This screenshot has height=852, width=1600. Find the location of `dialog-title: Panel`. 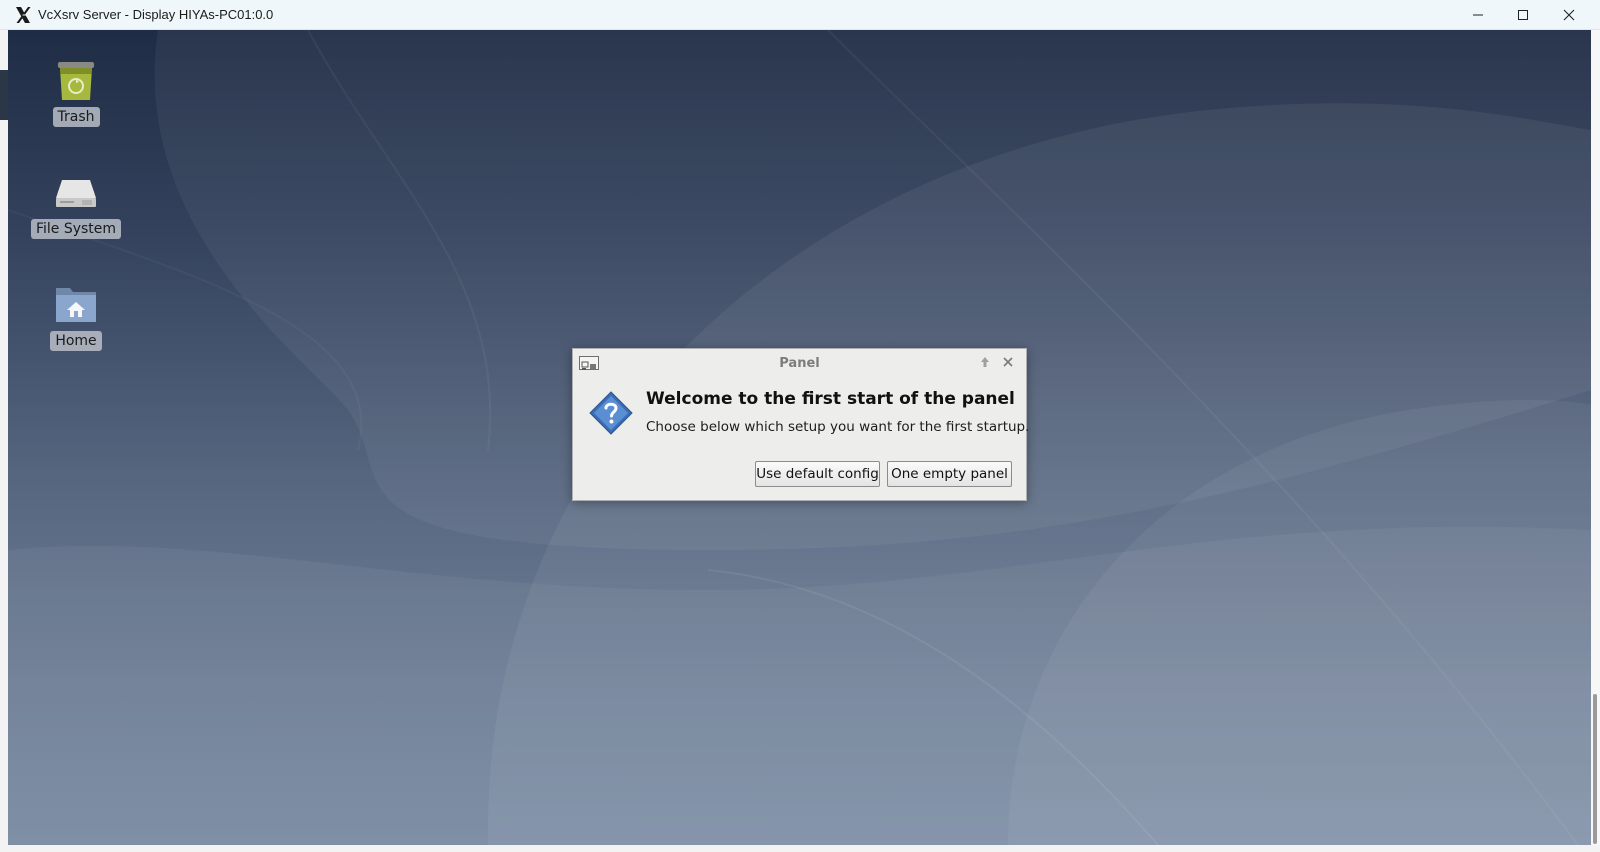

dialog-title: Panel is located at coordinates (799, 363).